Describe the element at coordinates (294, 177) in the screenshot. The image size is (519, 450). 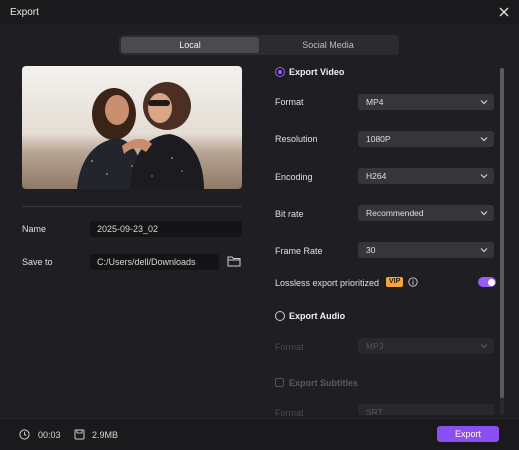
I see `encoding-label: Encoding` at that location.